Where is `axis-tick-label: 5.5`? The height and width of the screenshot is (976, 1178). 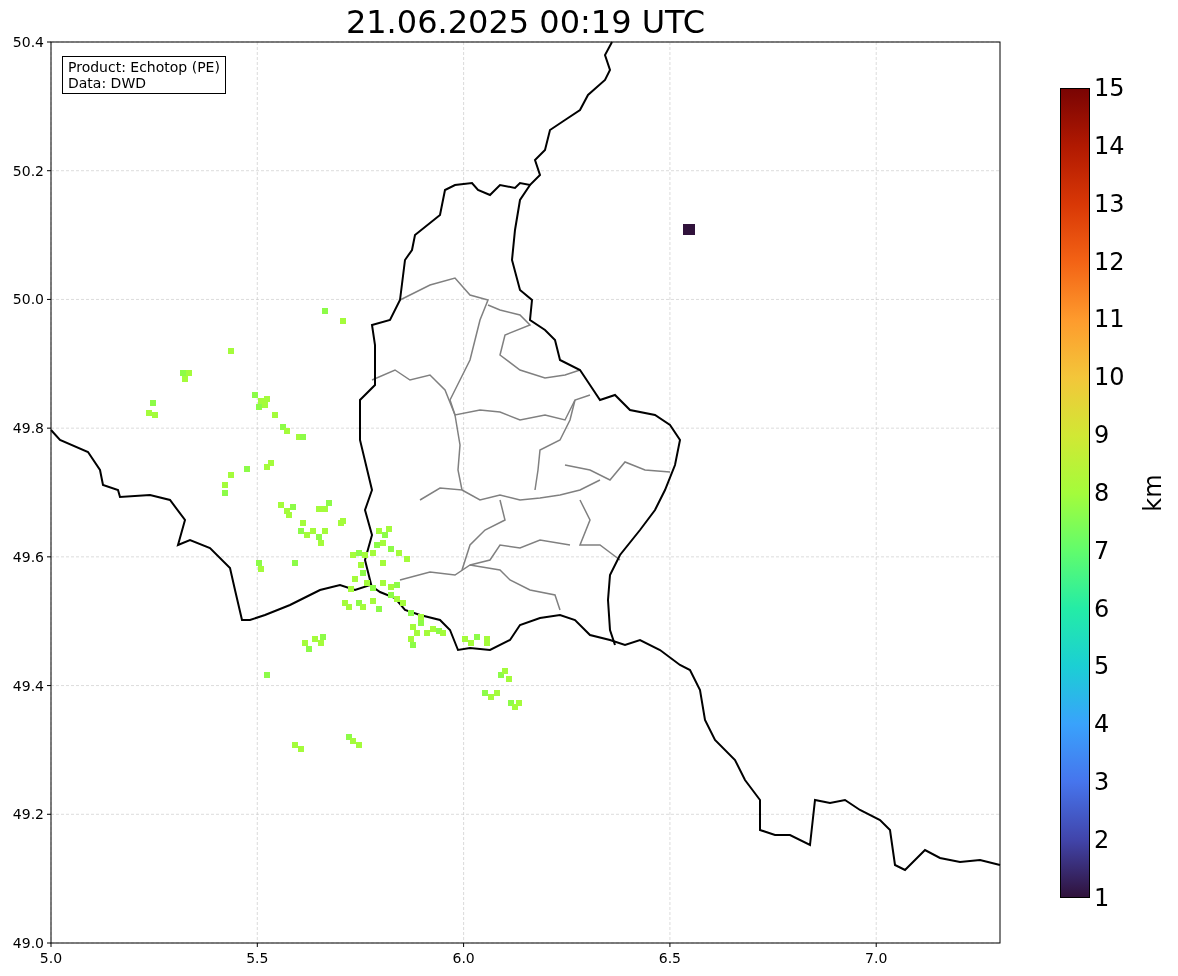 axis-tick-label: 5.5 is located at coordinates (257, 958).